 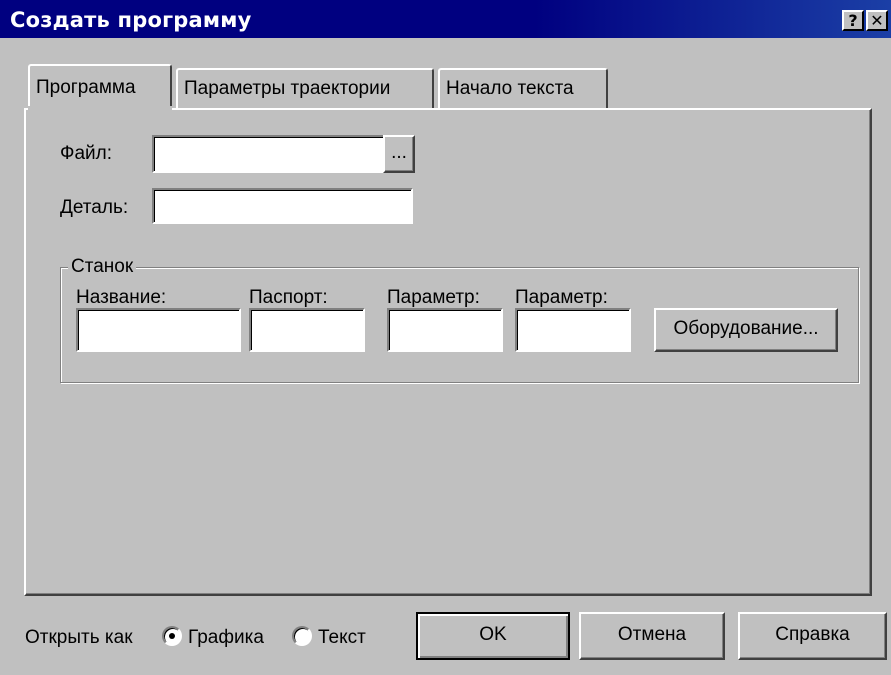 I want to click on tab-program: Программа, so click(x=100, y=88).